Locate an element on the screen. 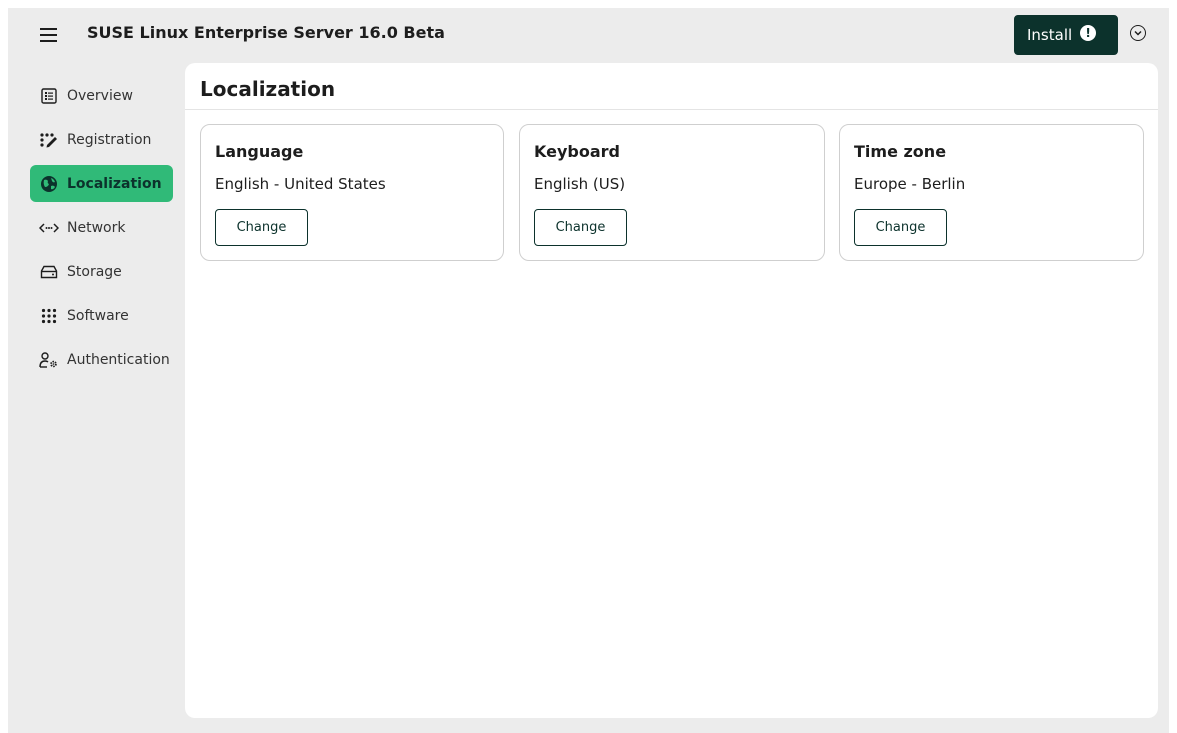 This screenshot has height=733, width=1177. language-card: Language English - United States Change is located at coordinates (352, 192).